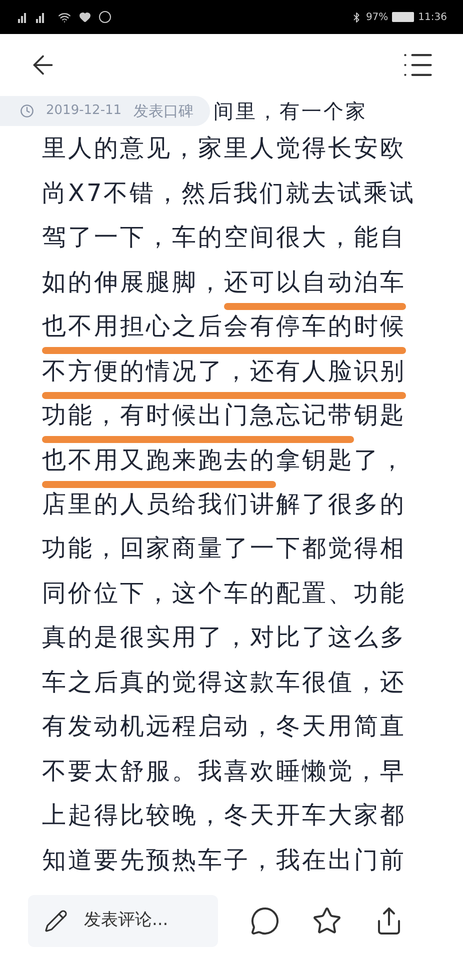 This screenshot has height=960, width=463. What do you see at coordinates (341, 460) in the screenshot?
I see `article-text: 拿钥匙了，` at bounding box center [341, 460].